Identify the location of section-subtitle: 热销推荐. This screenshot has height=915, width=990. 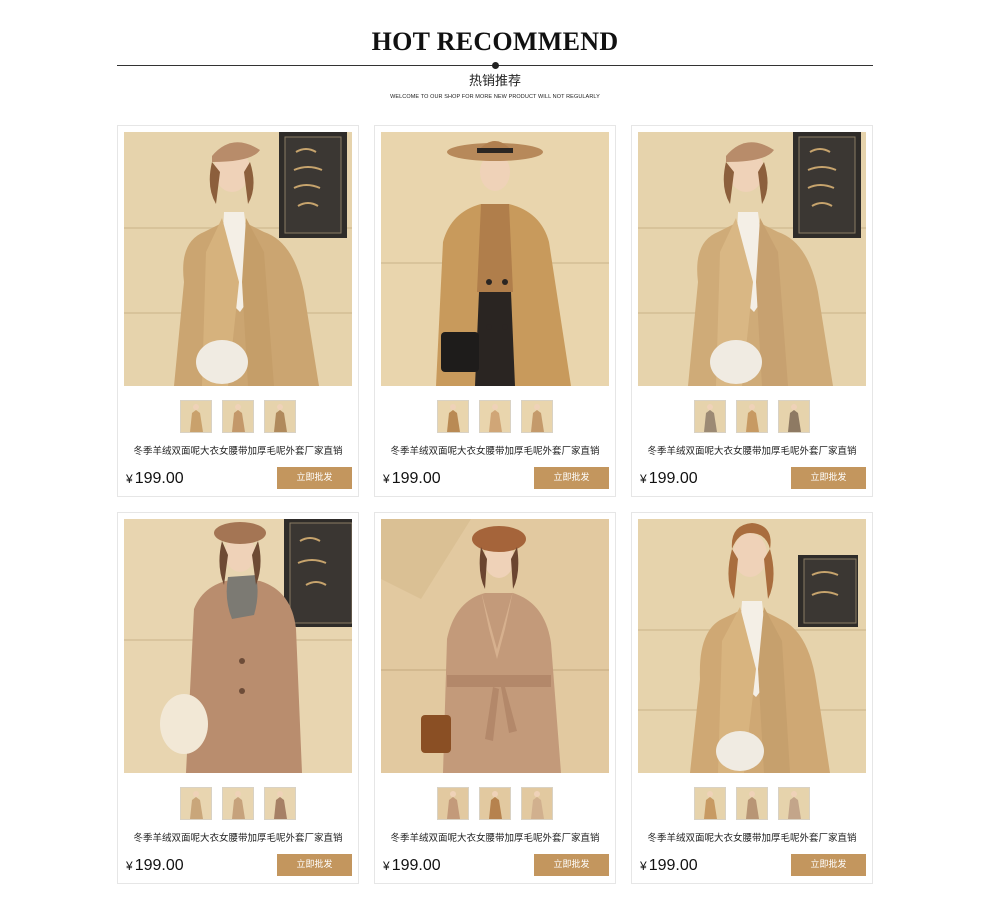
(494, 81).